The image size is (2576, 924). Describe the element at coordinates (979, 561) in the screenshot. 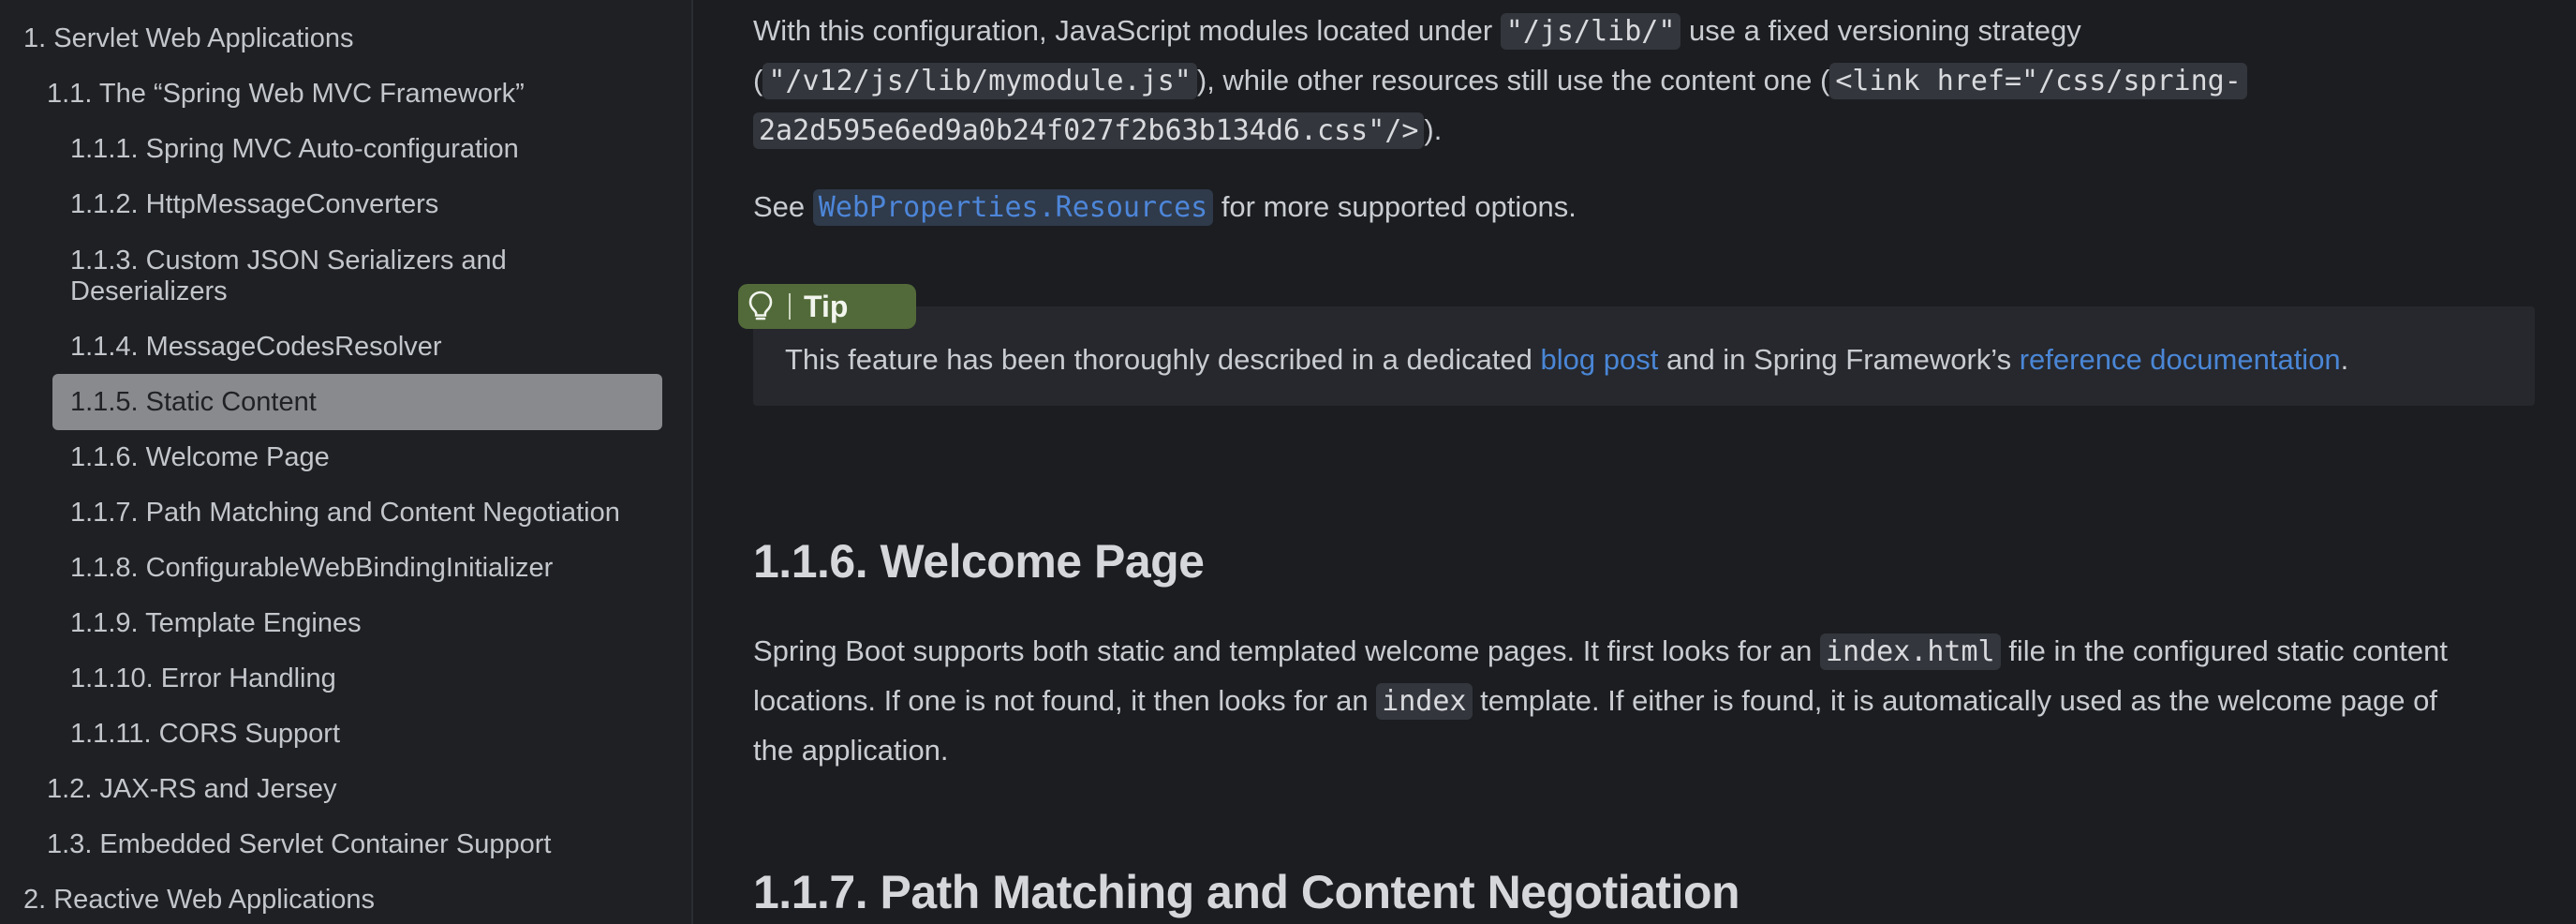

I see `heading-welcome-page: 1.1.6. Welcome Page` at that location.